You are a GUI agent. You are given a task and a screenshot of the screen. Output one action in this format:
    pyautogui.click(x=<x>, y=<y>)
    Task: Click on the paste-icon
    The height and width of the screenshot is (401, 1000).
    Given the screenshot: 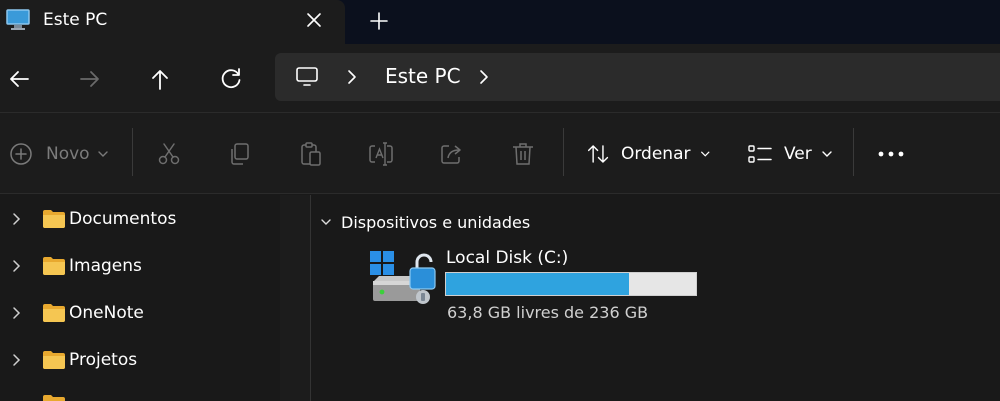 What is the action you would take?
    pyautogui.click(x=311, y=154)
    